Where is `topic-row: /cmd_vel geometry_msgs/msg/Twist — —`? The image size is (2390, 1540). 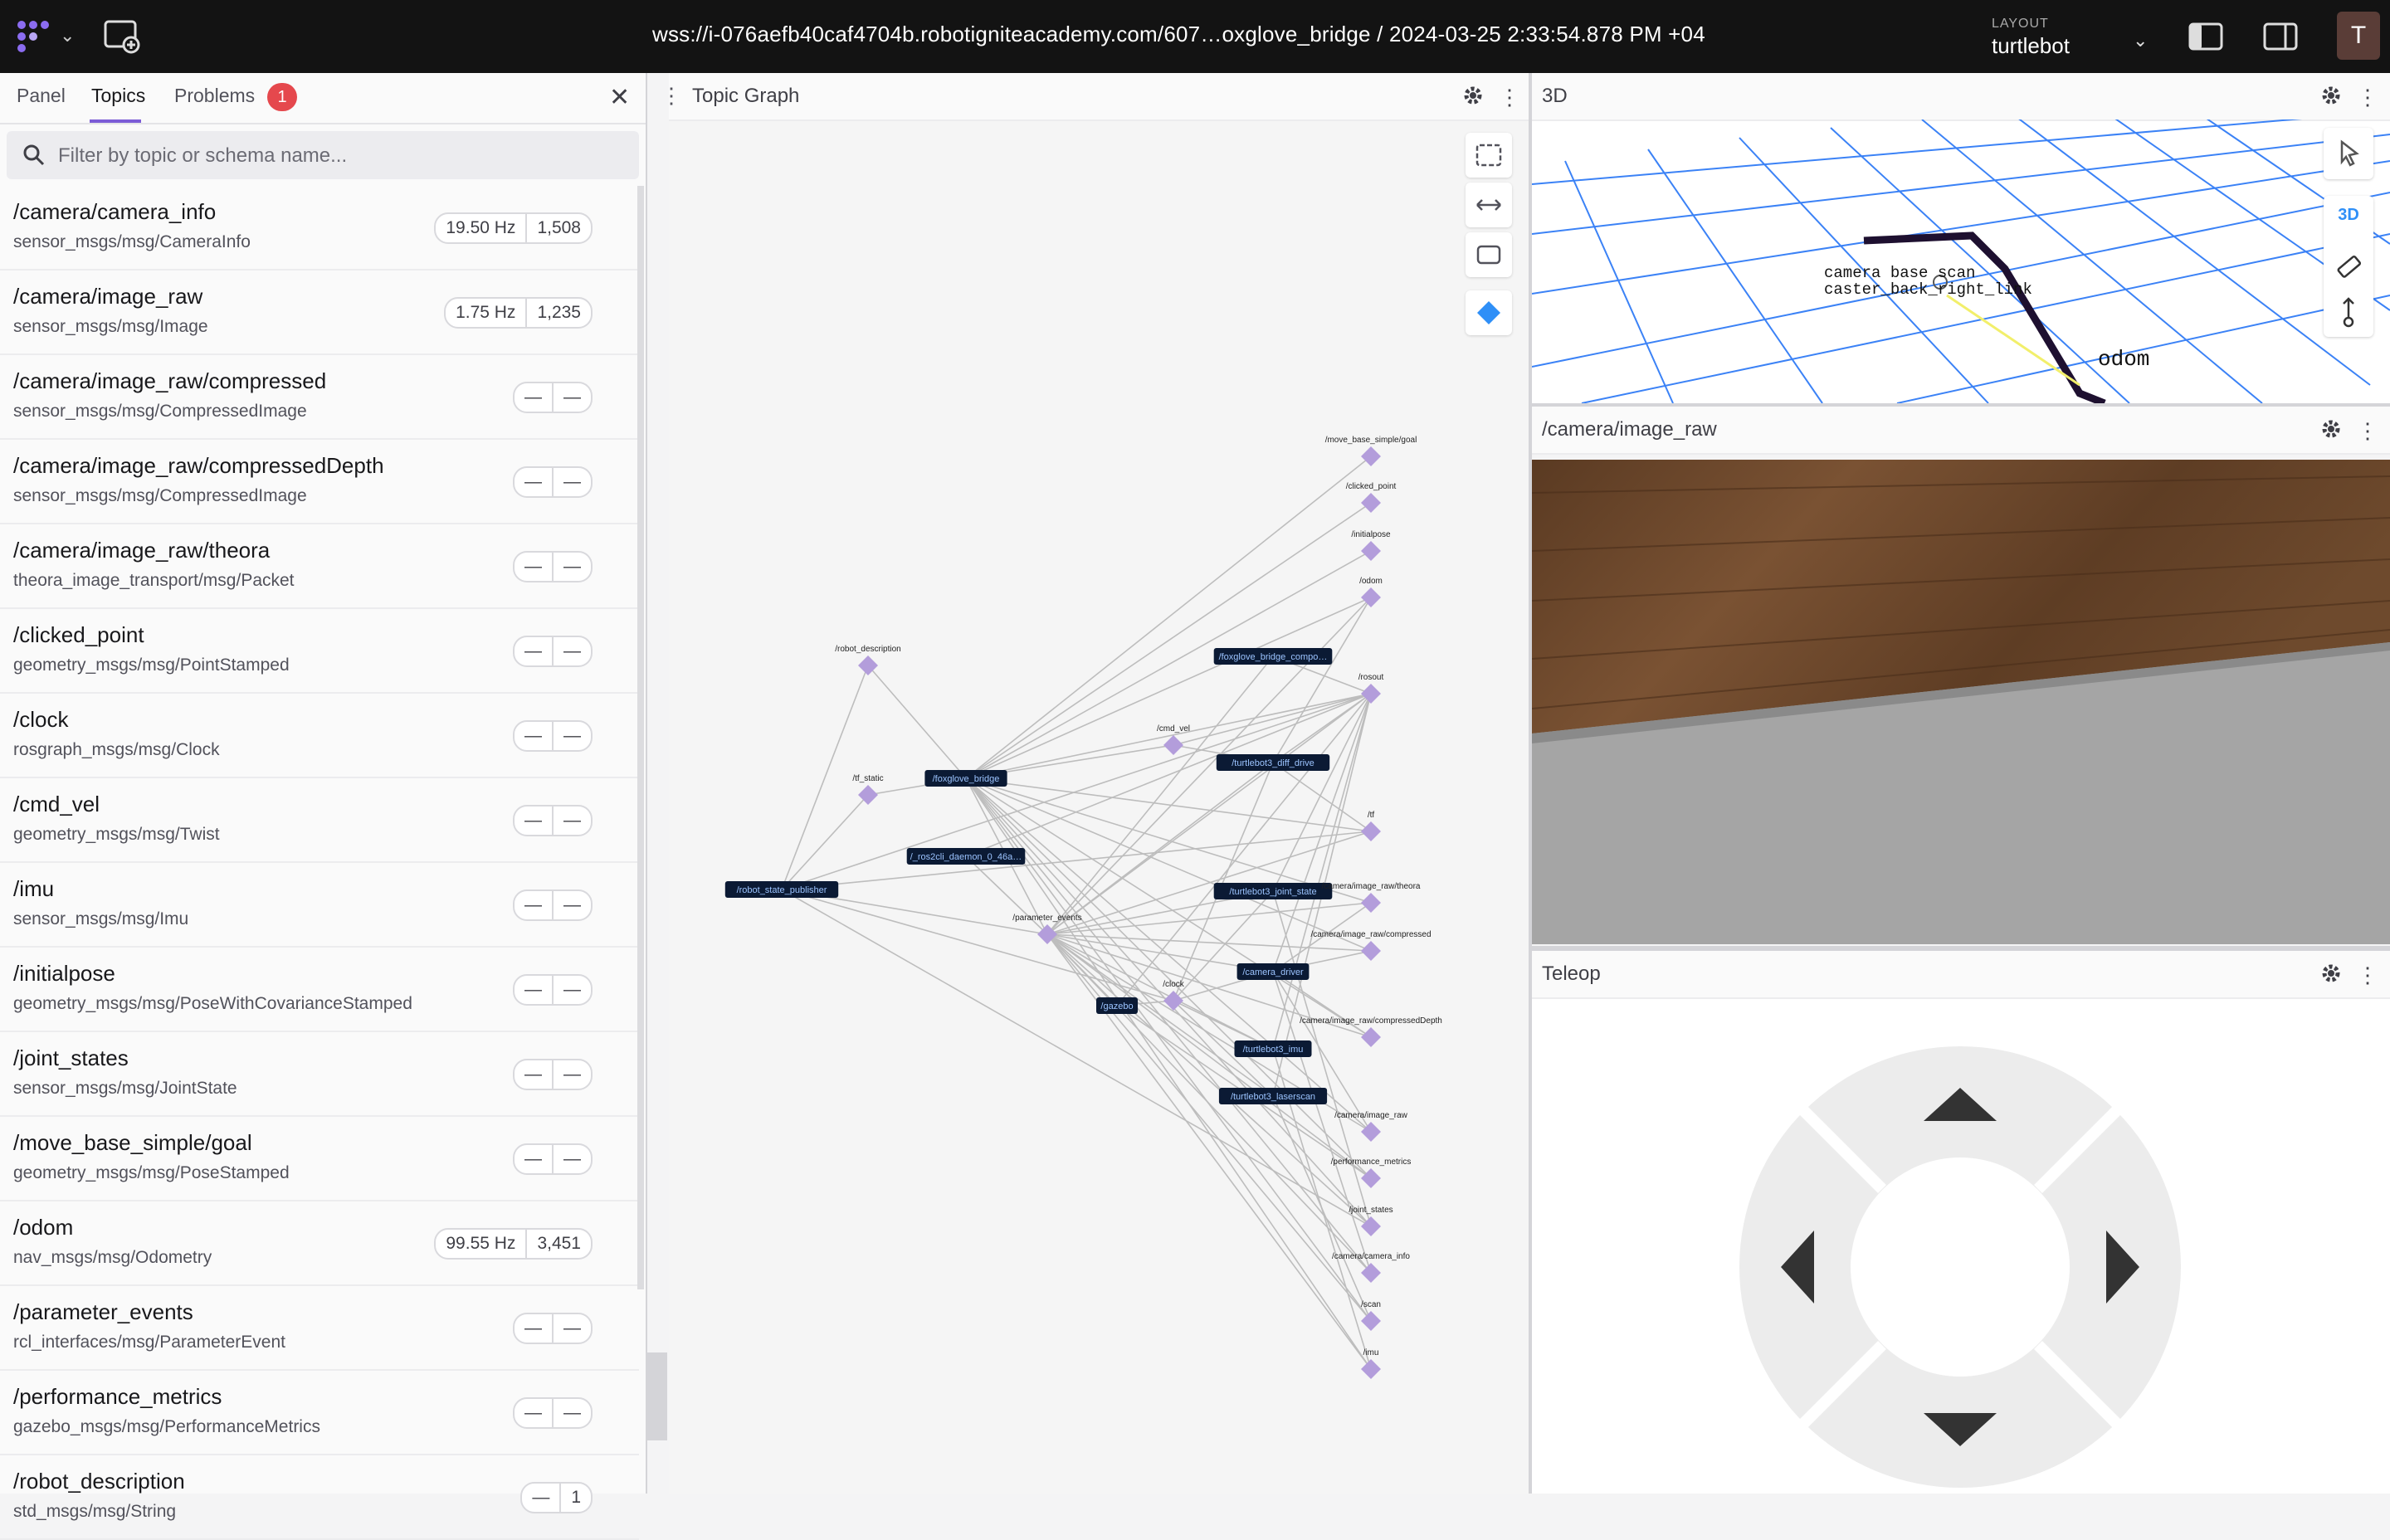 topic-row: /cmd_vel geometry_msgs/msg/Twist — — is located at coordinates (319, 820).